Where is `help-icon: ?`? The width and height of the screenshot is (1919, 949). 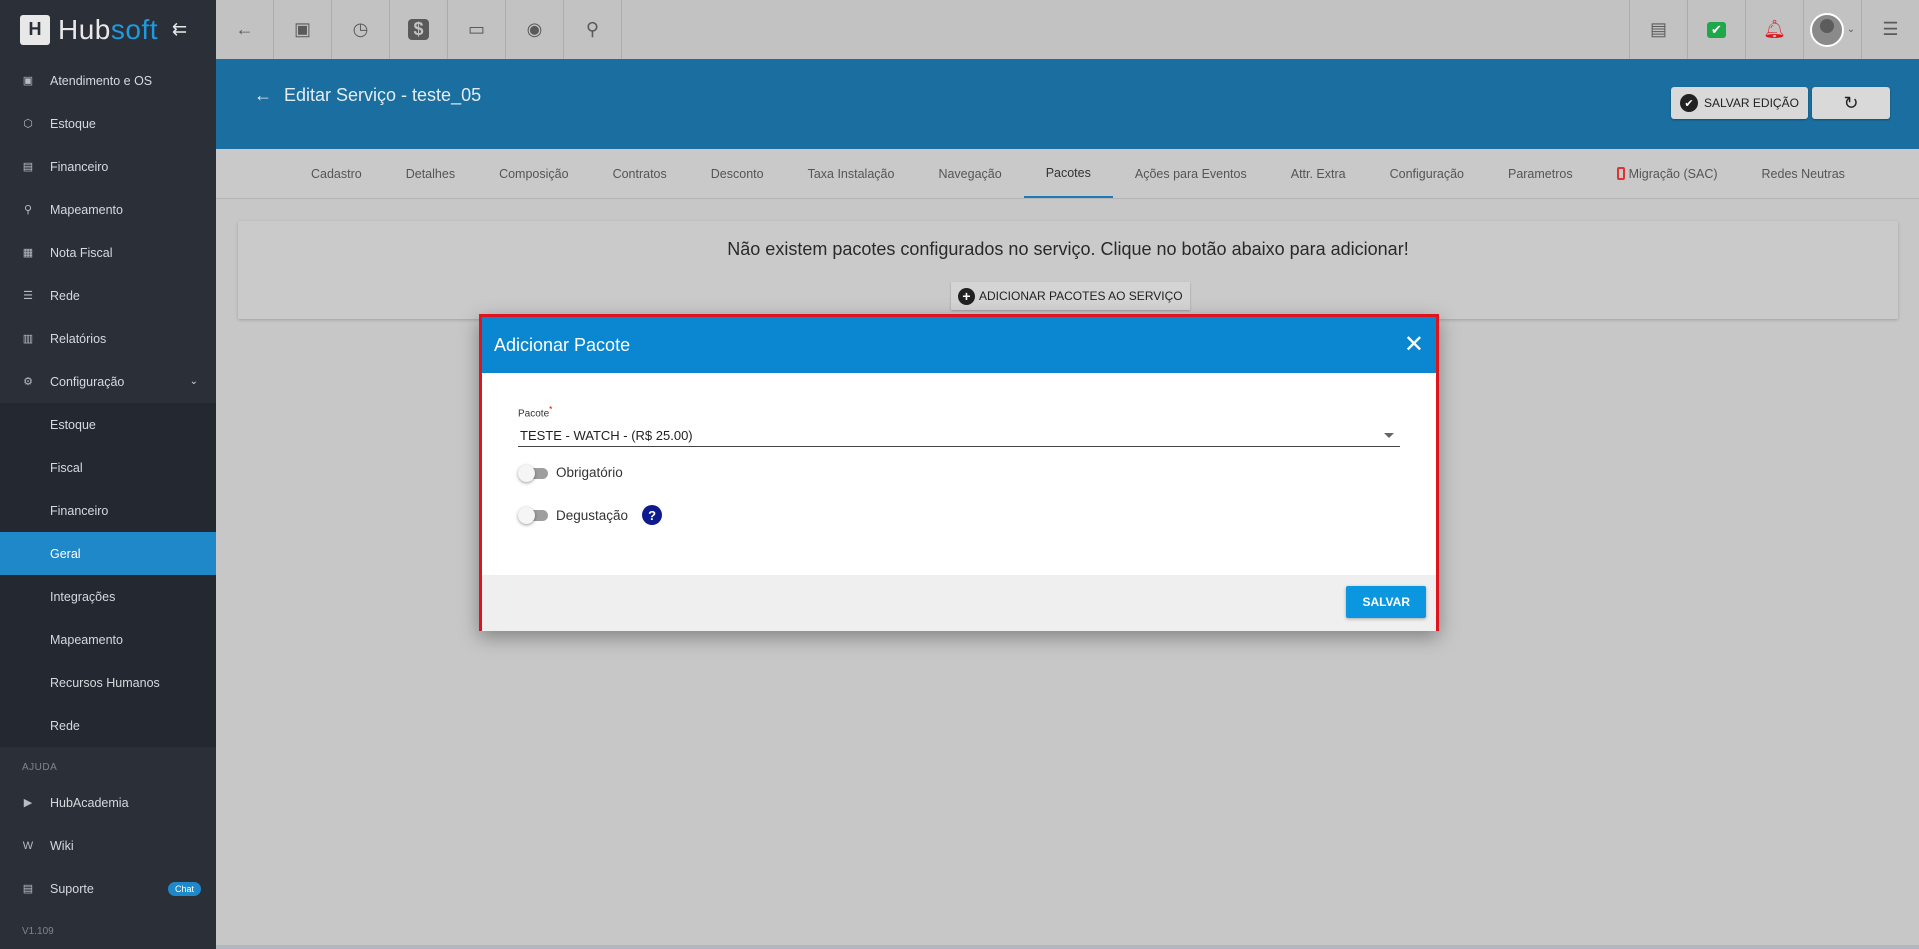 help-icon: ? is located at coordinates (652, 515).